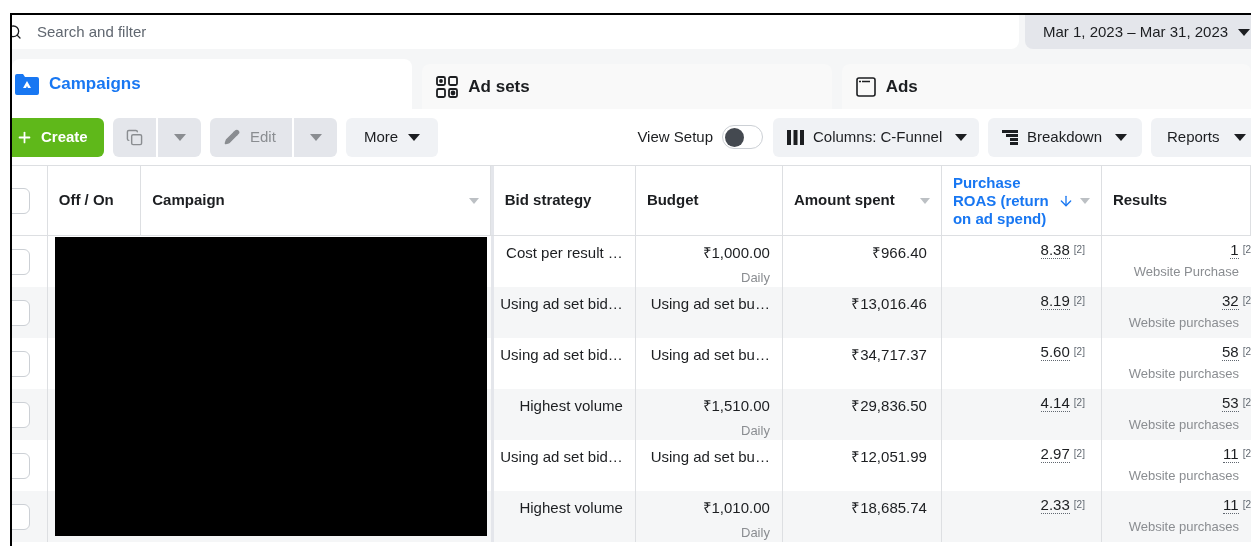 This screenshot has height=546, width=1251. What do you see at coordinates (1230, 403) in the screenshot?
I see `table-cell: 53` at bounding box center [1230, 403].